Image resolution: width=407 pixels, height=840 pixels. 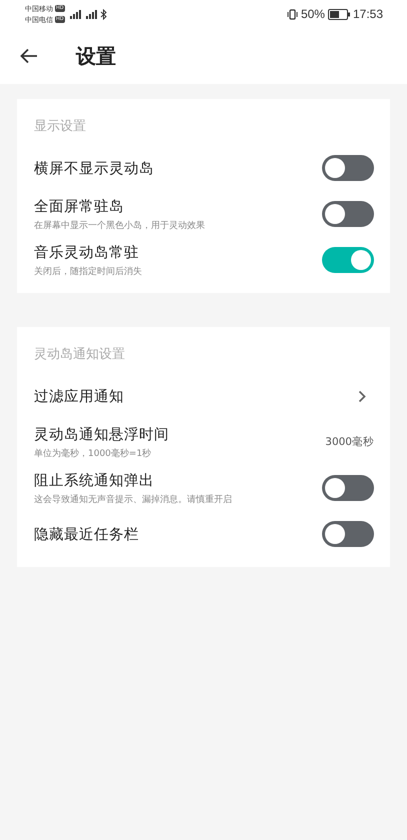 What do you see at coordinates (133, 500) in the screenshot?
I see `setting-description: 这会导致通知无声音提示、漏掉消息。请慎重开启` at bounding box center [133, 500].